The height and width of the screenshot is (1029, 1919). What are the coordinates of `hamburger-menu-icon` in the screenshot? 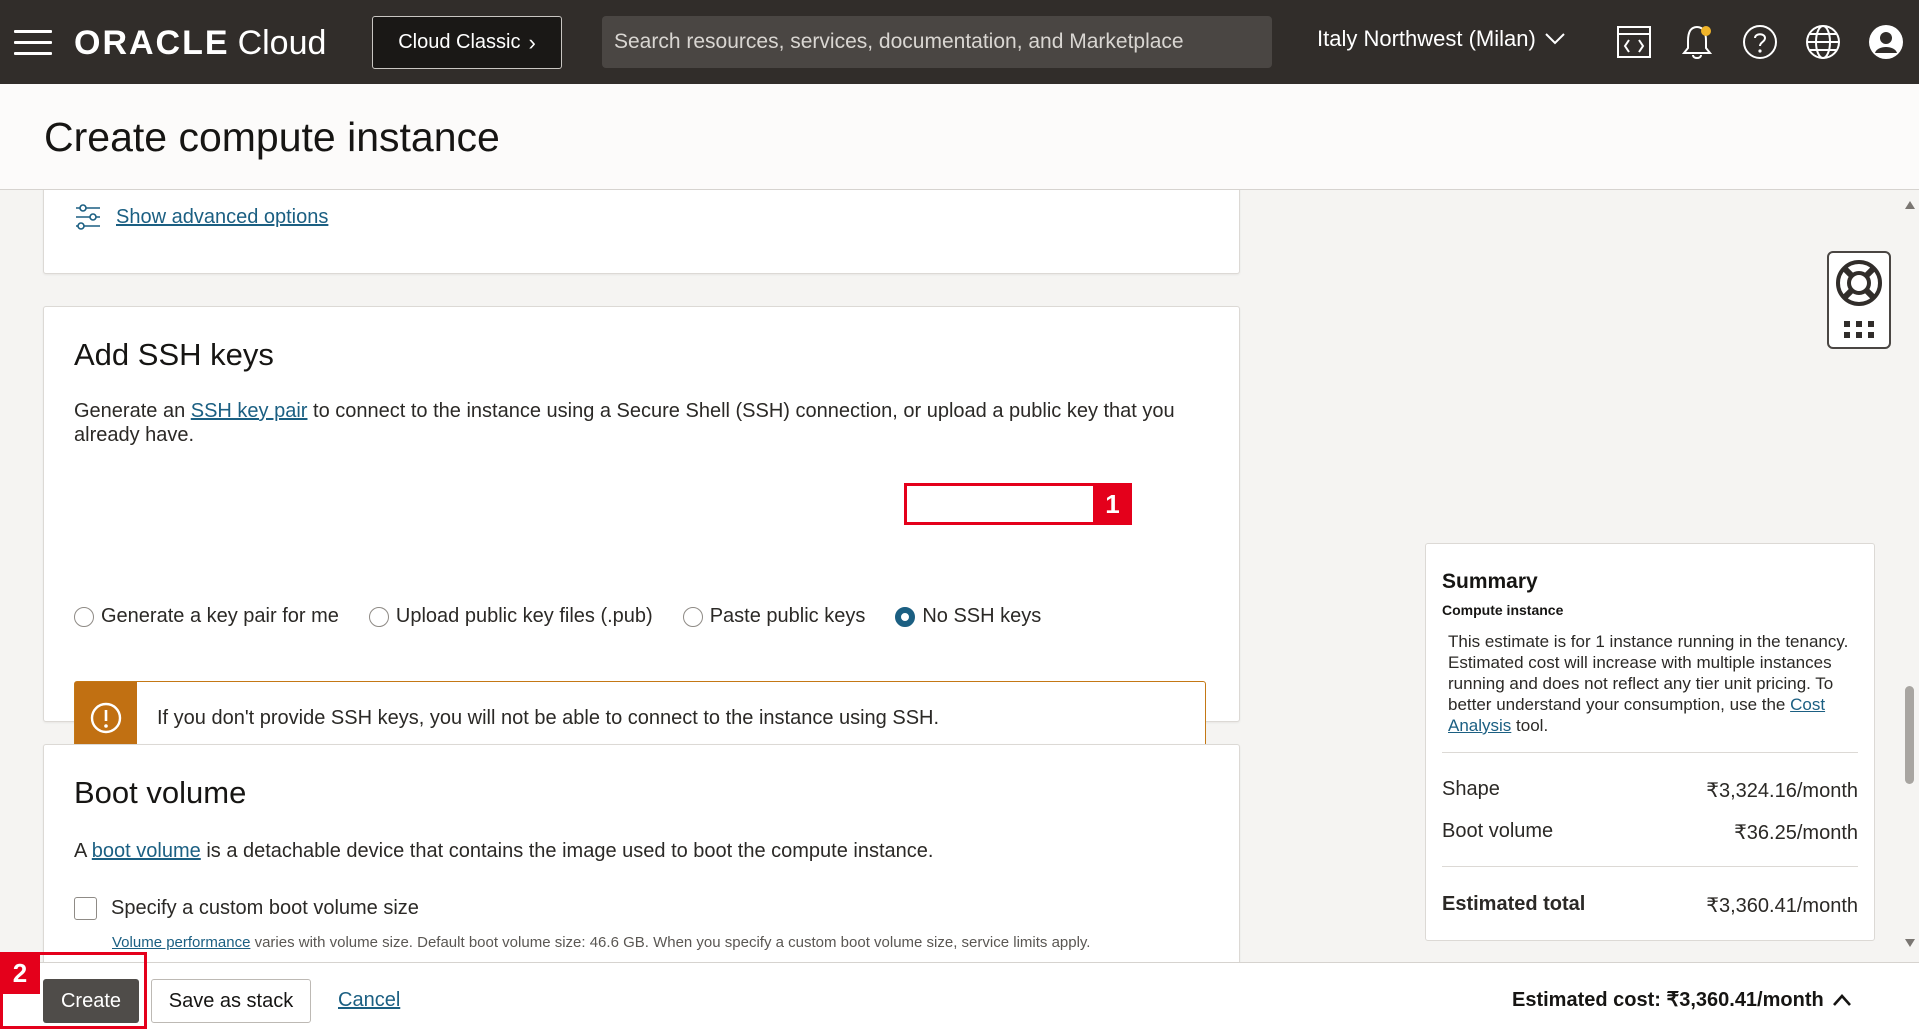 It's located at (33, 43).